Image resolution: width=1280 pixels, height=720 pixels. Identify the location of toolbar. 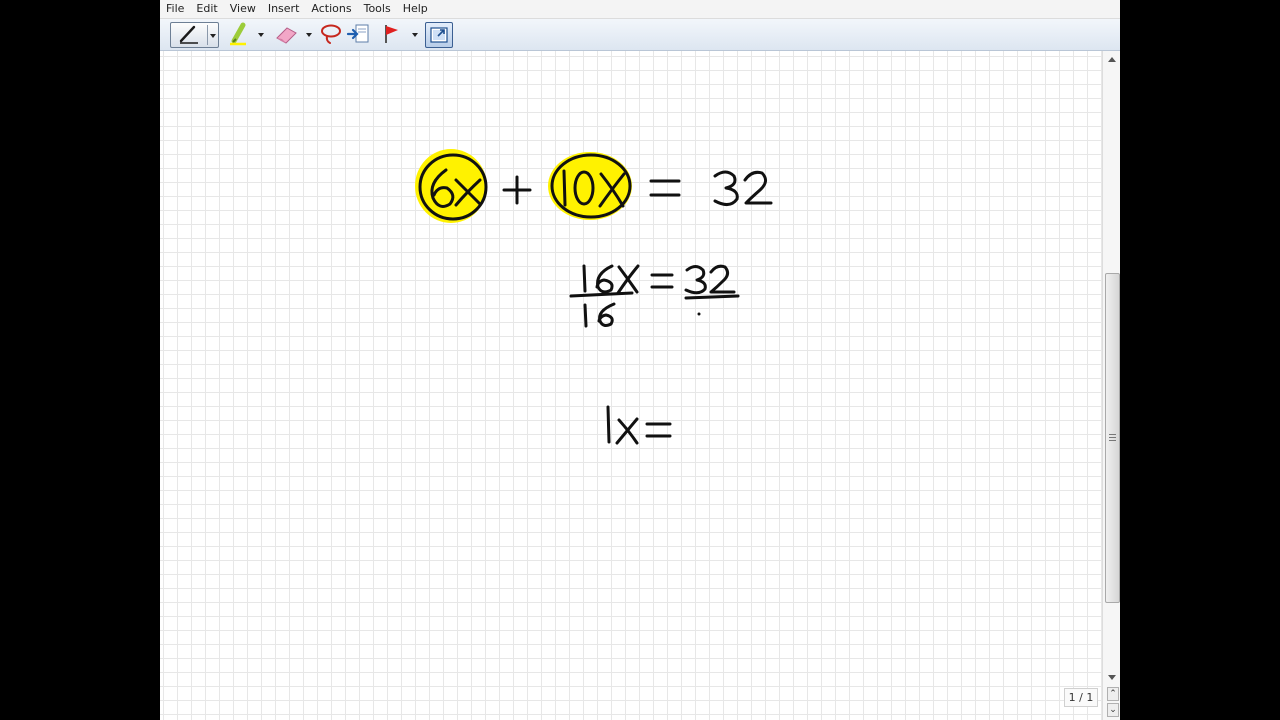
(640, 35).